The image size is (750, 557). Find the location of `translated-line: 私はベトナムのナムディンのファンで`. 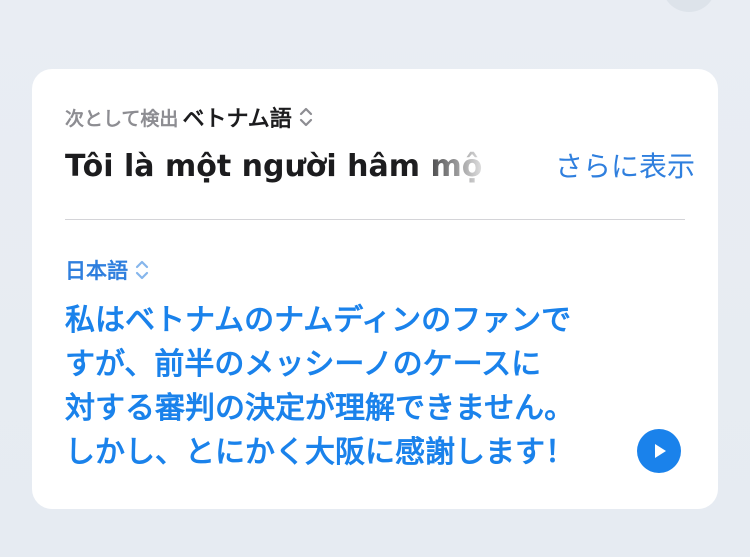

translated-line: 私はベトナムのナムディンのファンで is located at coordinates (318, 320).